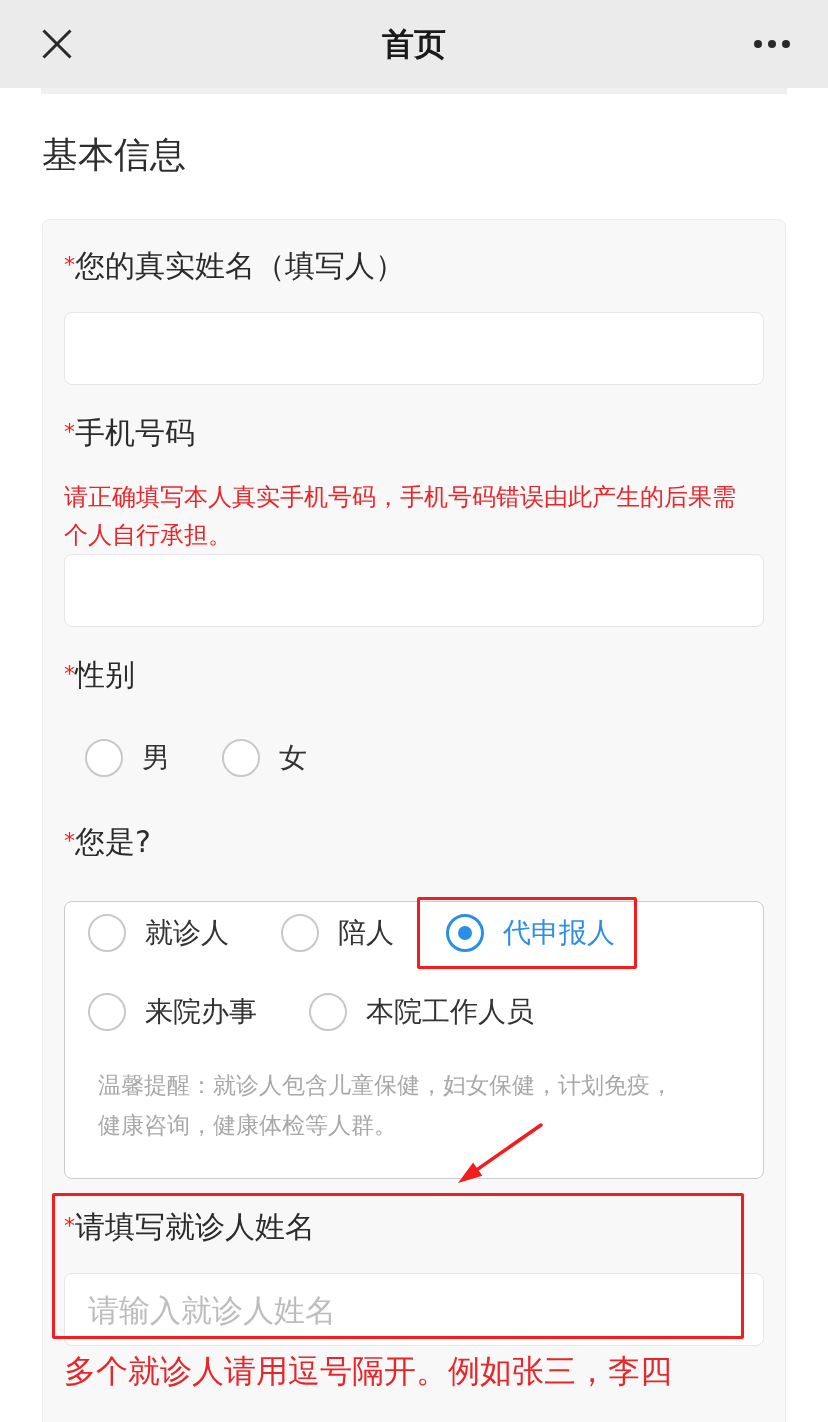  I want to click on radio-option: 来院办事, so click(172, 1012).